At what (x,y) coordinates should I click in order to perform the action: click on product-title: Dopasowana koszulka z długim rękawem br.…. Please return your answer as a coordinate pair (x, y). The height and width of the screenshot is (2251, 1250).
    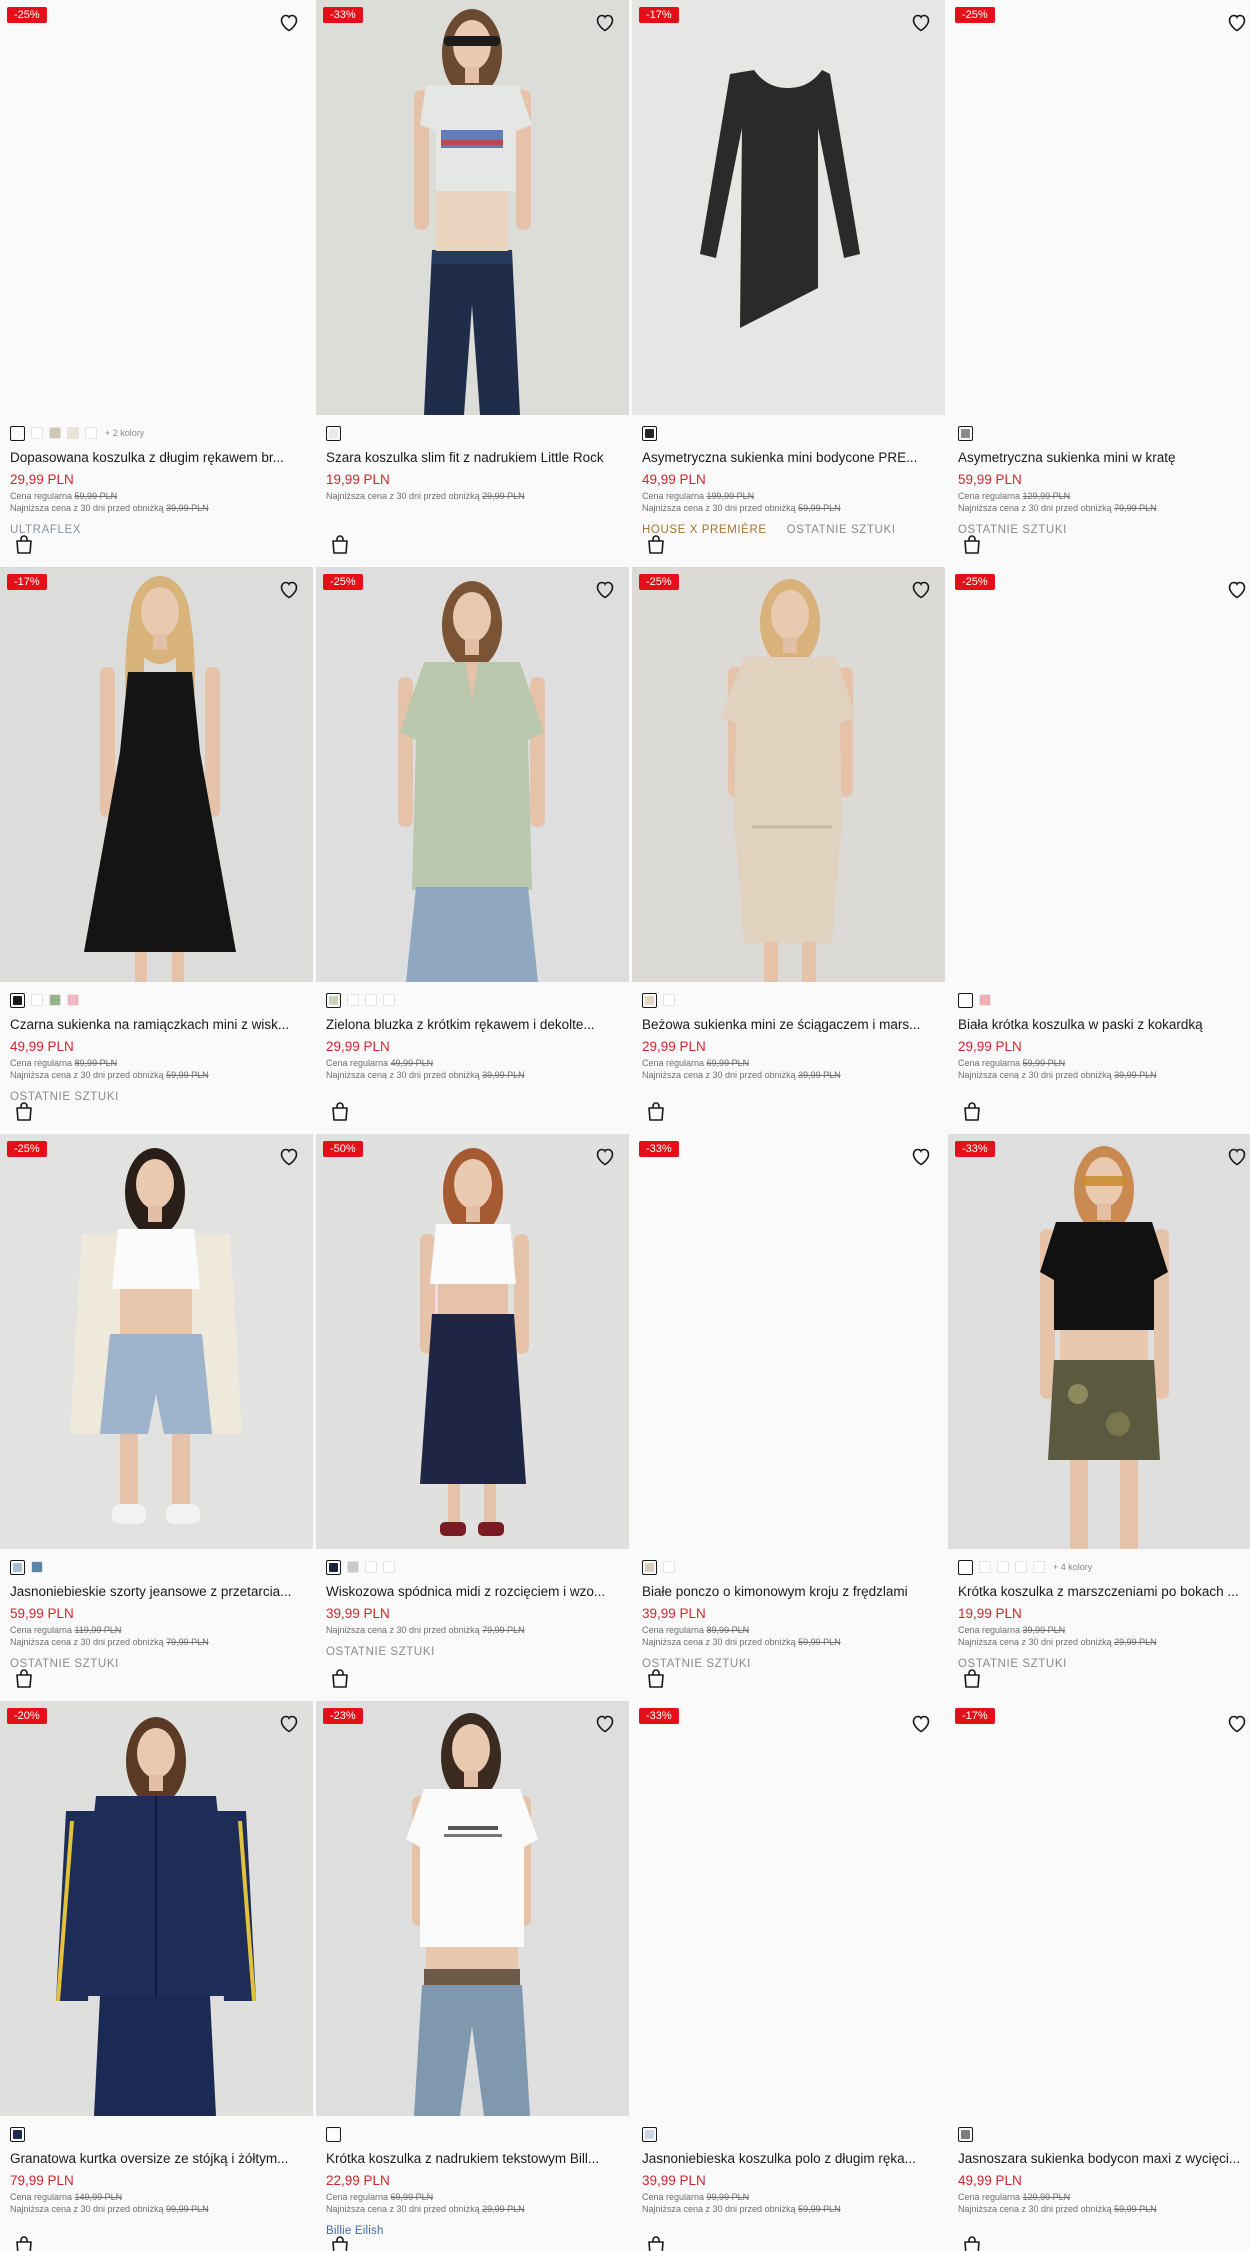
    Looking at the image, I should click on (160, 458).